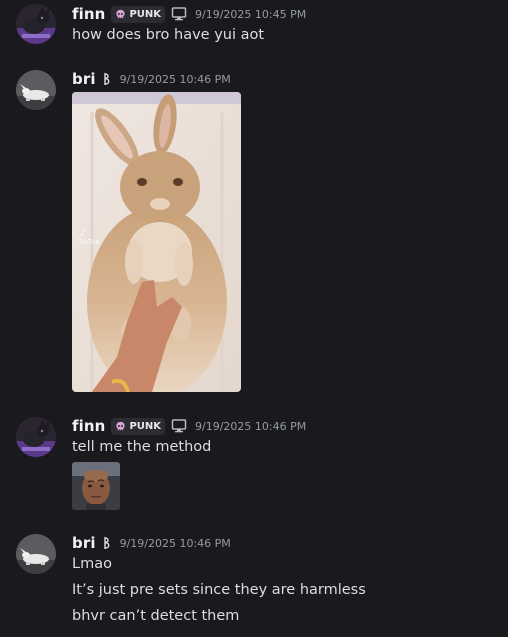 The height and width of the screenshot is (637, 508). Describe the element at coordinates (168, 35) in the screenshot. I see `message-text: how does bro have yui aot` at that location.